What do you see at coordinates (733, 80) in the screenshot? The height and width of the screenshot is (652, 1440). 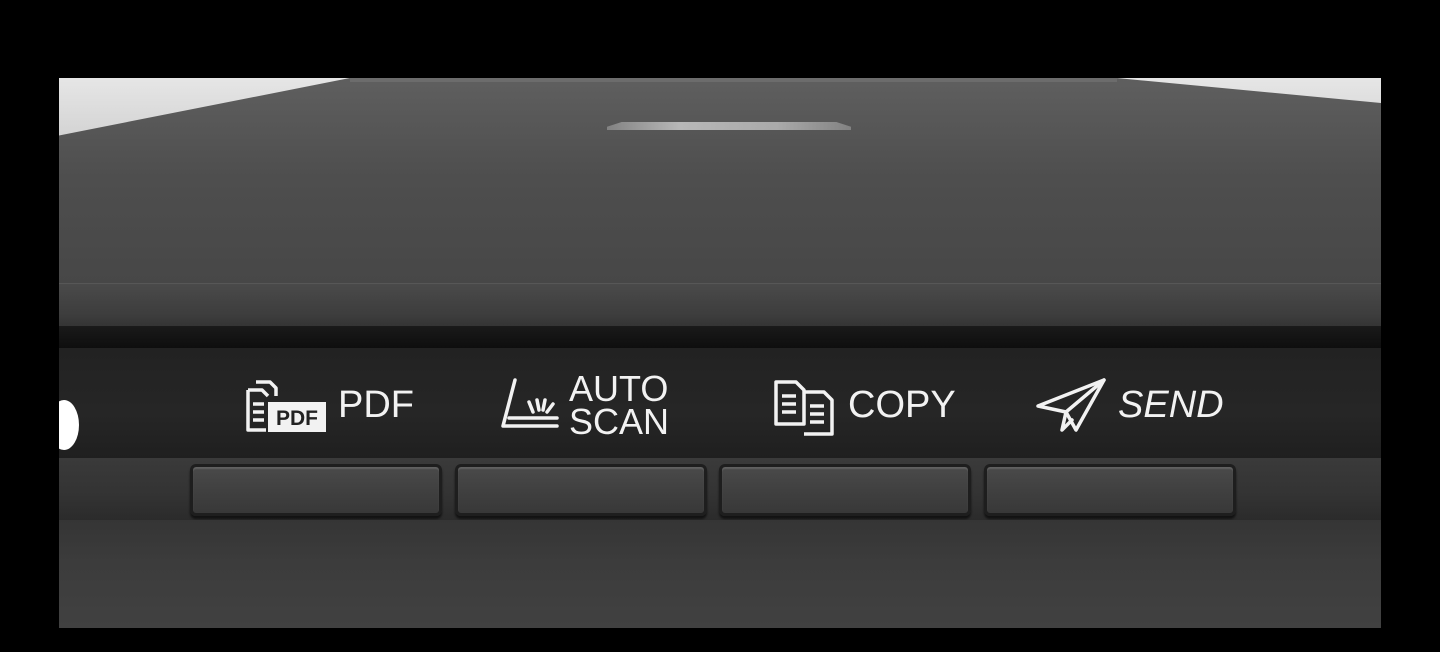 I see `lid-edge` at bounding box center [733, 80].